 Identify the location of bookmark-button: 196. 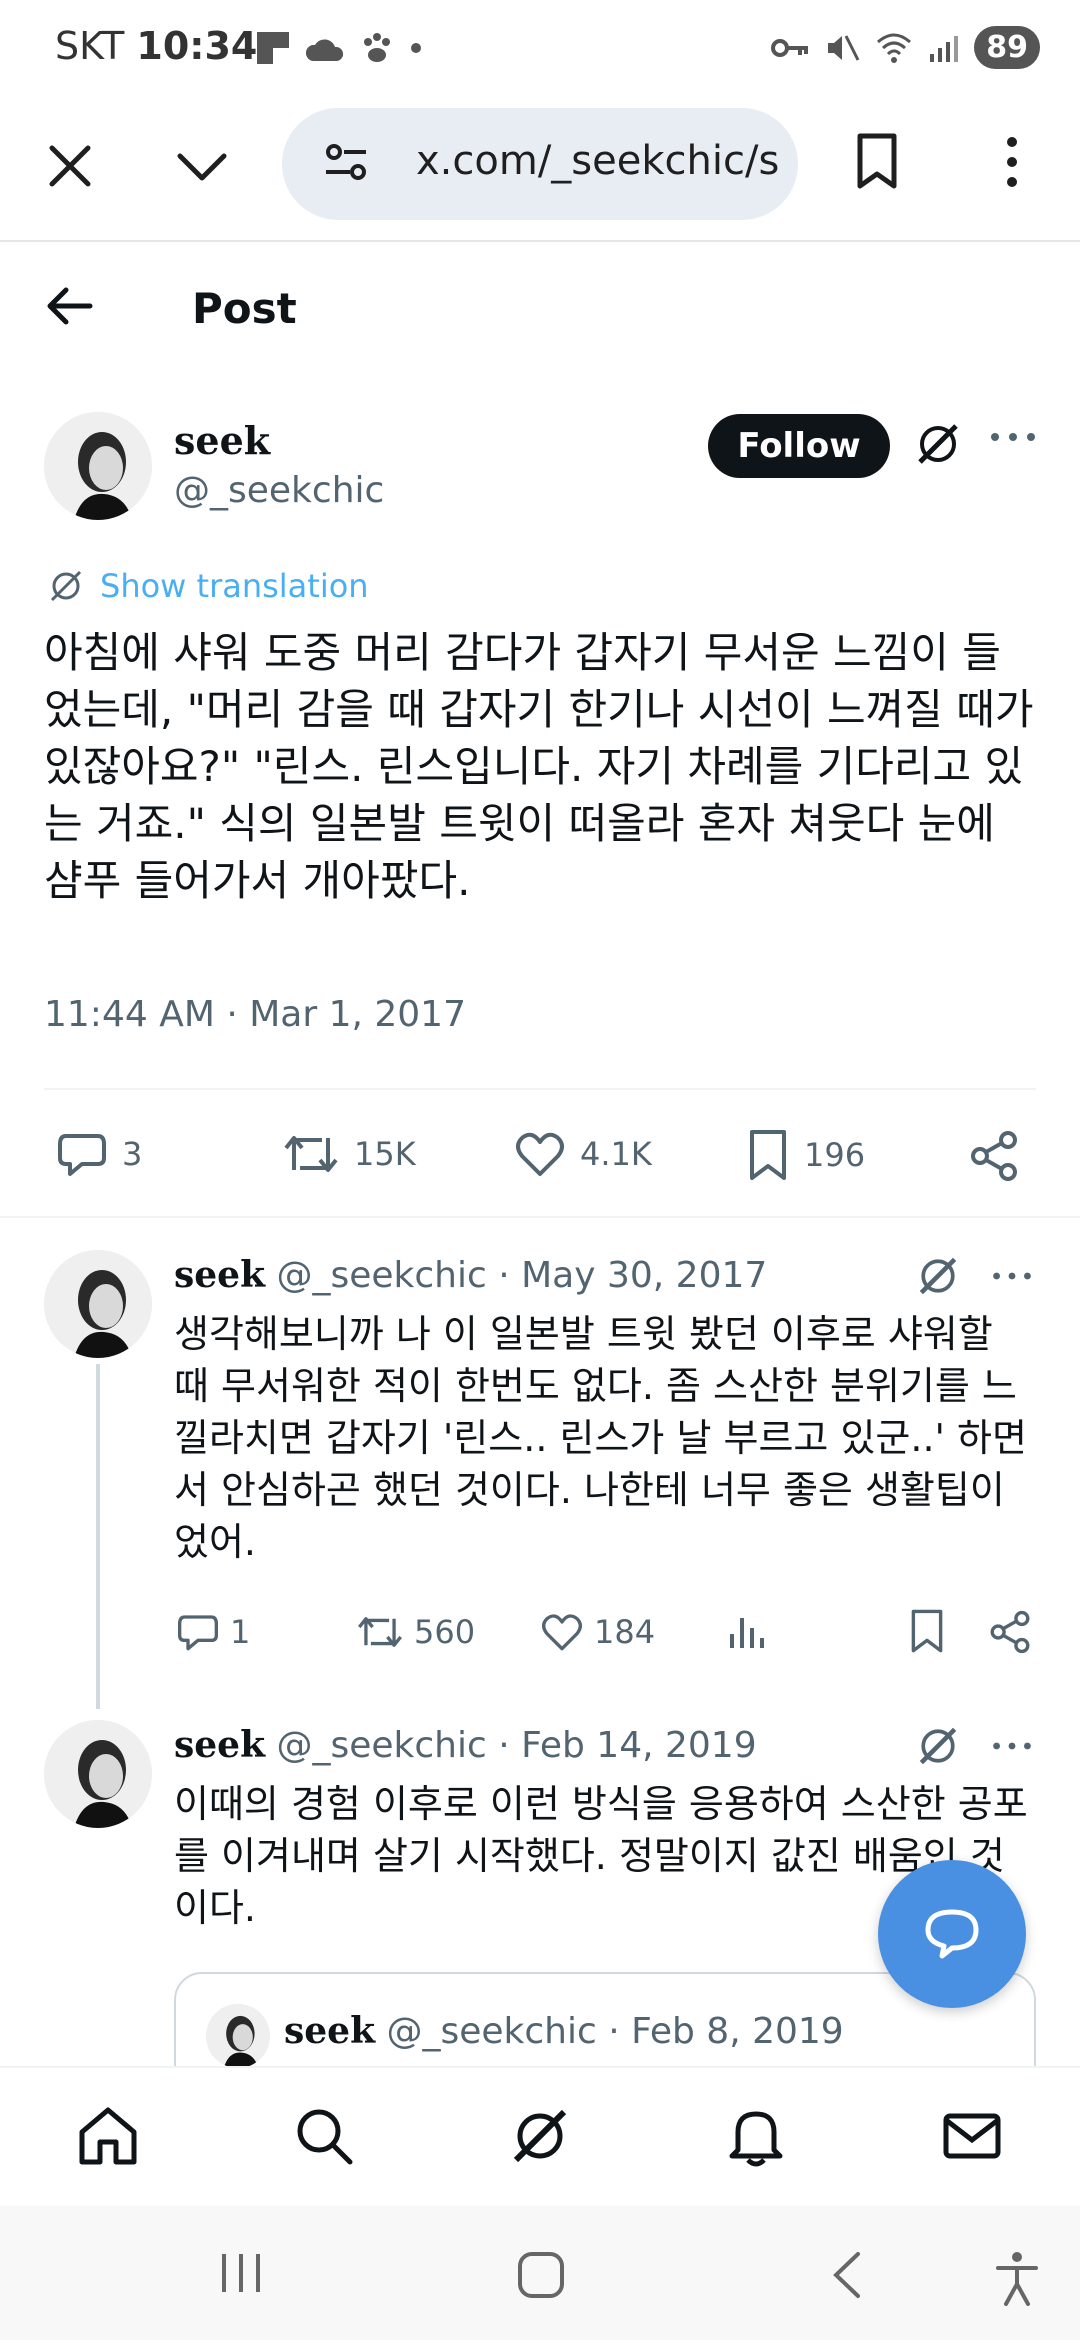
(805, 1155).